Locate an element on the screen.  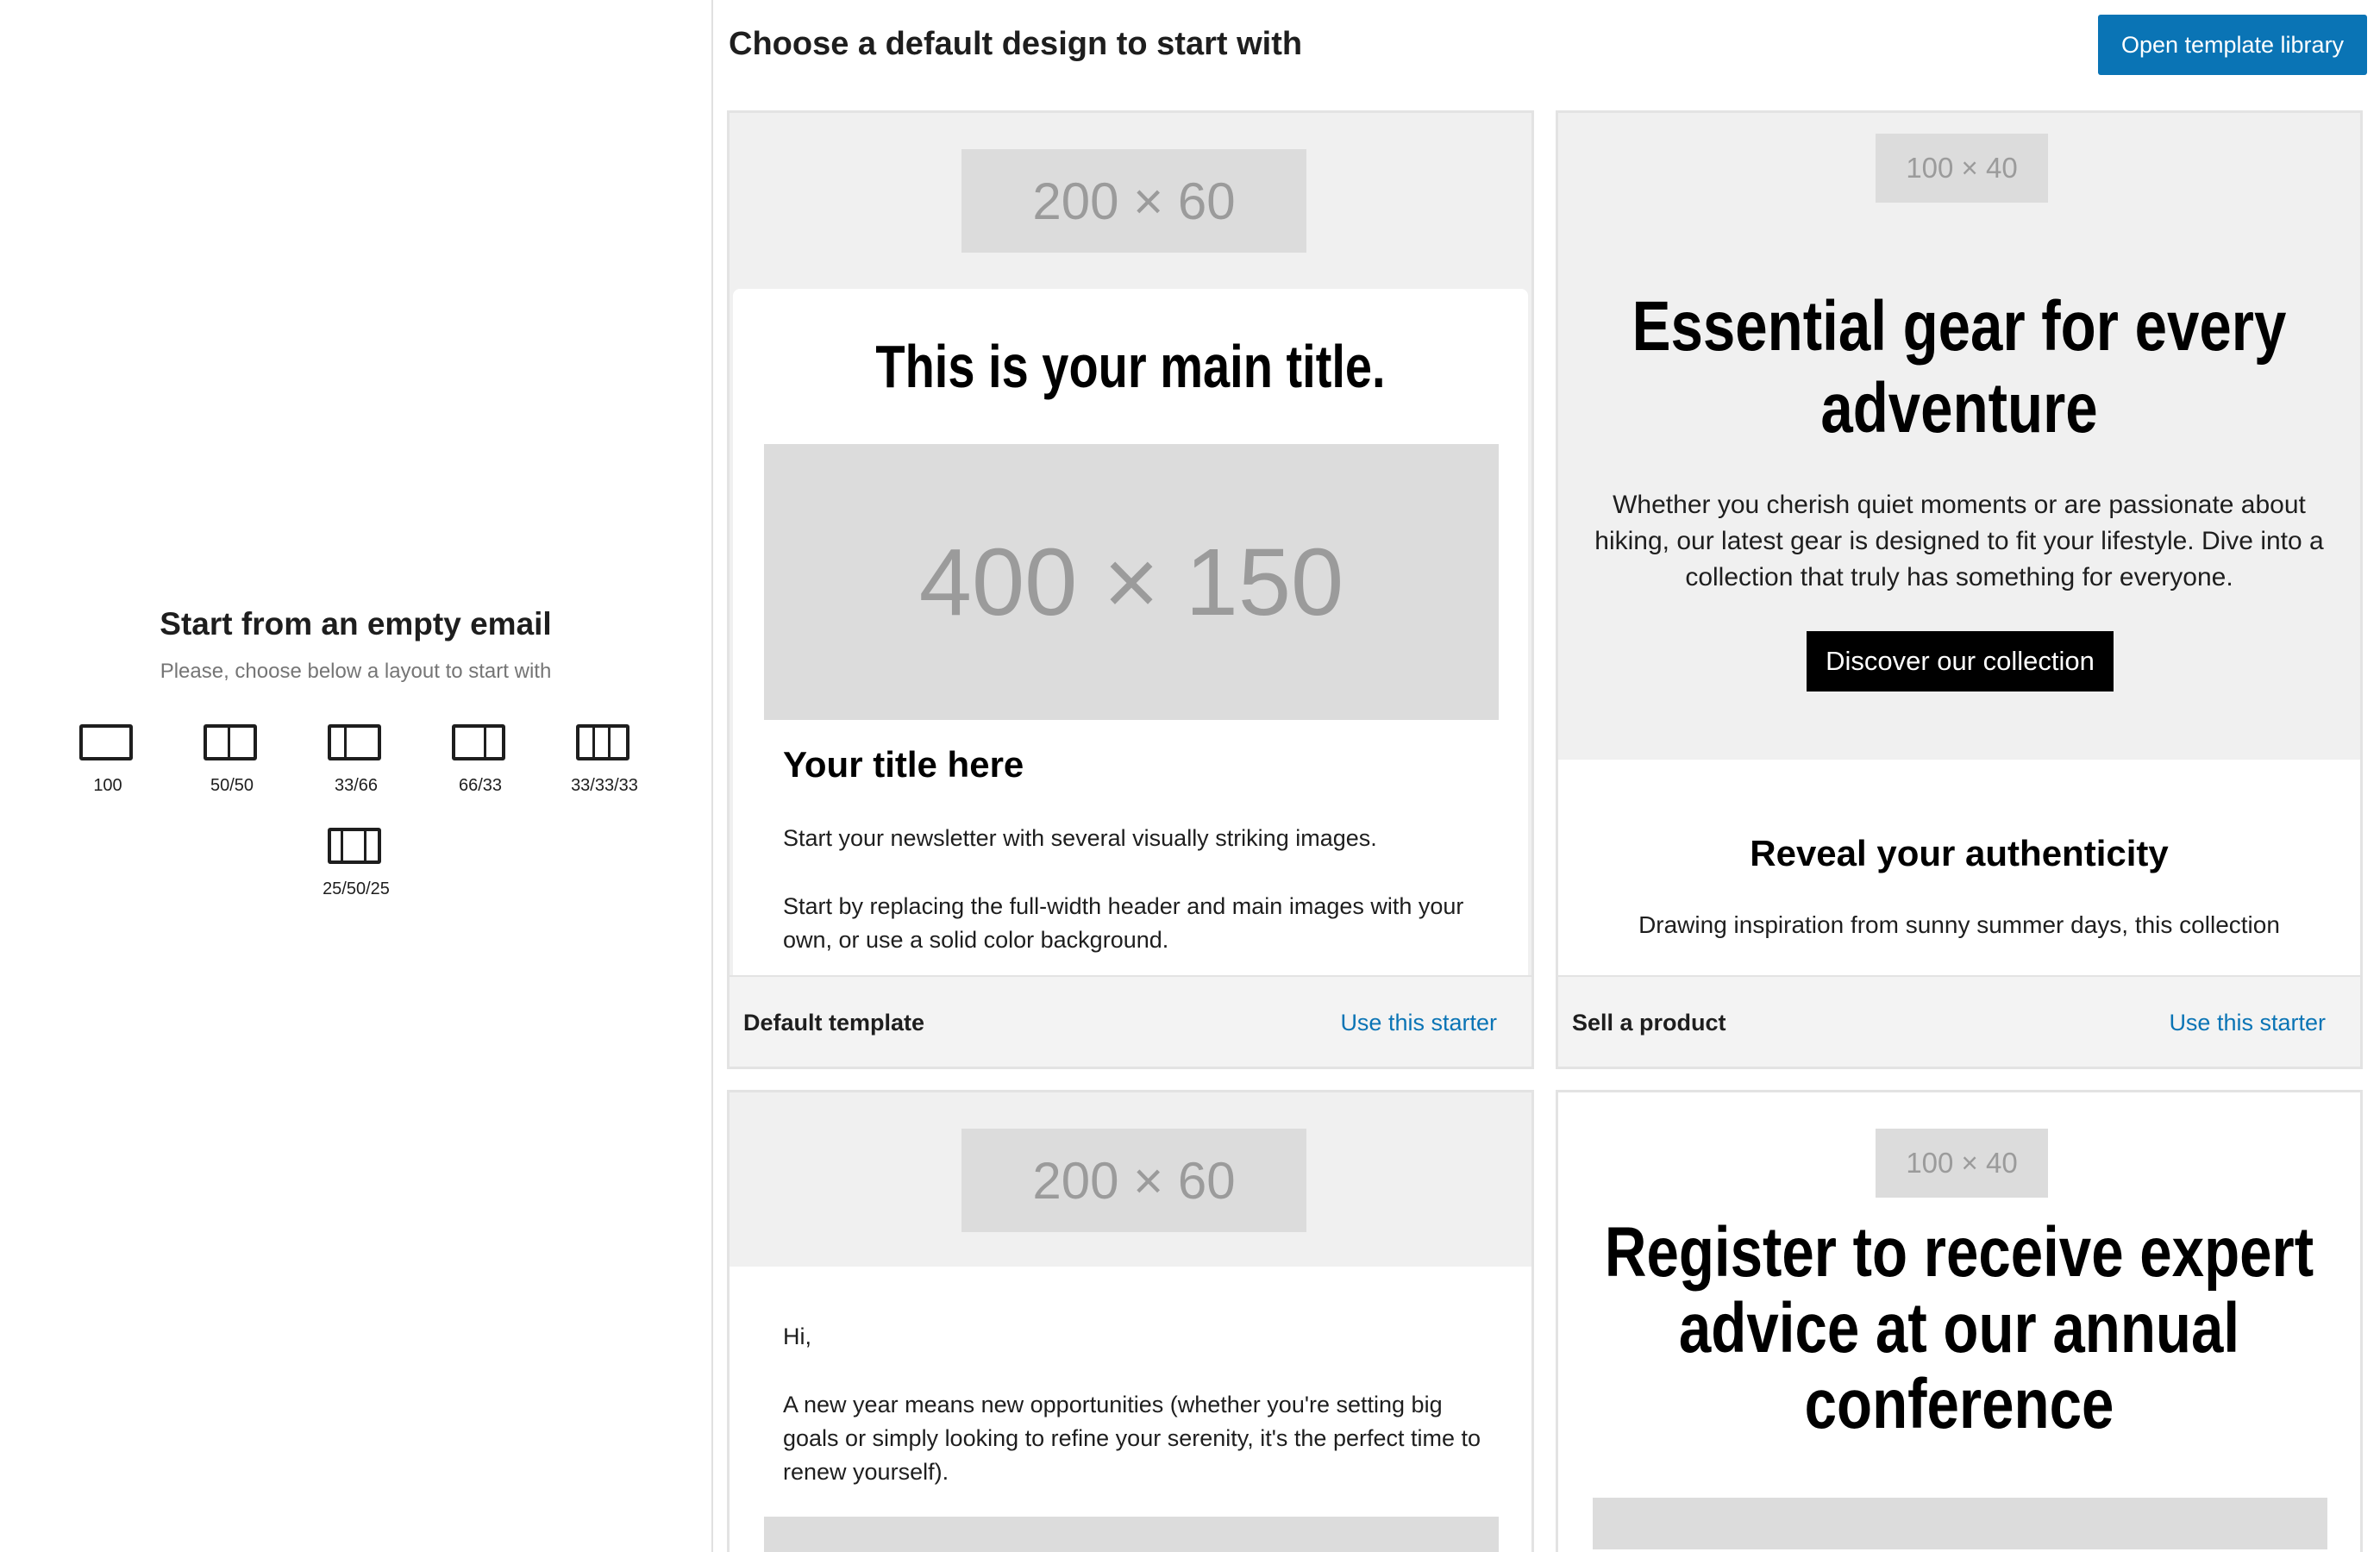
layout-option-66-33: 66/33 is located at coordinates (481, 763).